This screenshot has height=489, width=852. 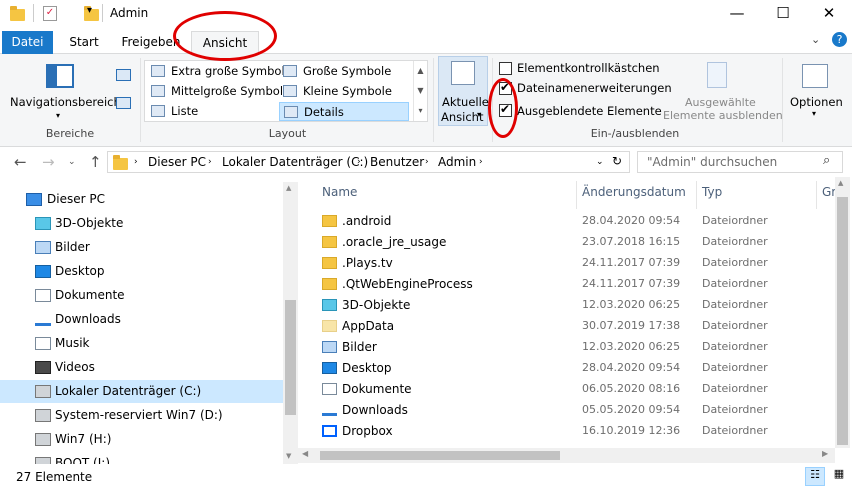 What do you see at coordinates (573, 347) in the screenshot?
I see `file-row: Bilder 12.03.2020 06:25 Dateiordner` at bounding box center [573, 347].